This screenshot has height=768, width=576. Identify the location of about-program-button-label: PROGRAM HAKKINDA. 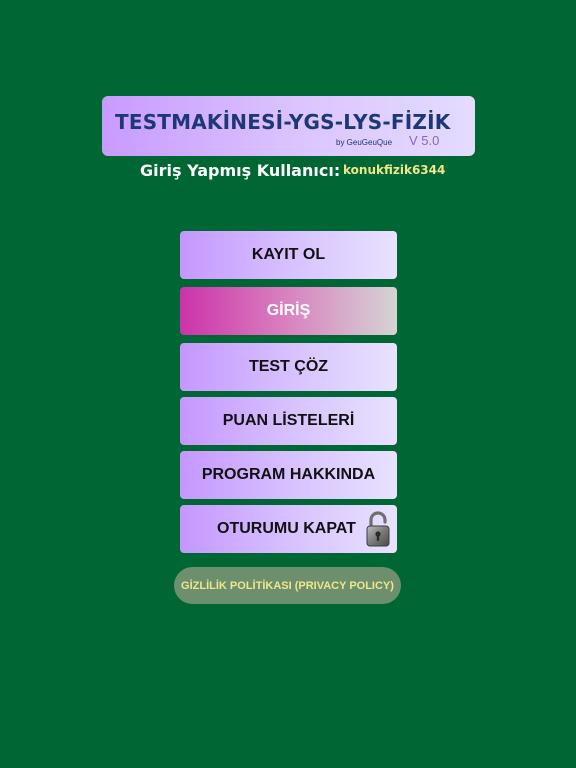
(288, 474).